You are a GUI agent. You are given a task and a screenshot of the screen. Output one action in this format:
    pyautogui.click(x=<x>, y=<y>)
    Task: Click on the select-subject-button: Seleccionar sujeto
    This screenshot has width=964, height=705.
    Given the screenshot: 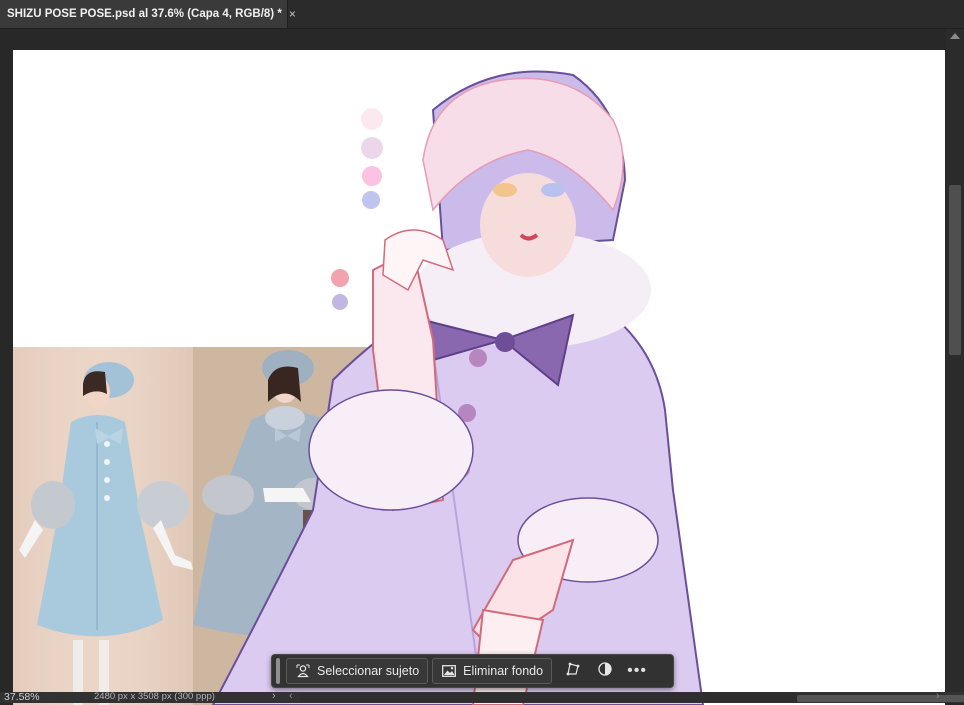 What is the action you would take?
    pyautogui.click(x=357, y=671)
    